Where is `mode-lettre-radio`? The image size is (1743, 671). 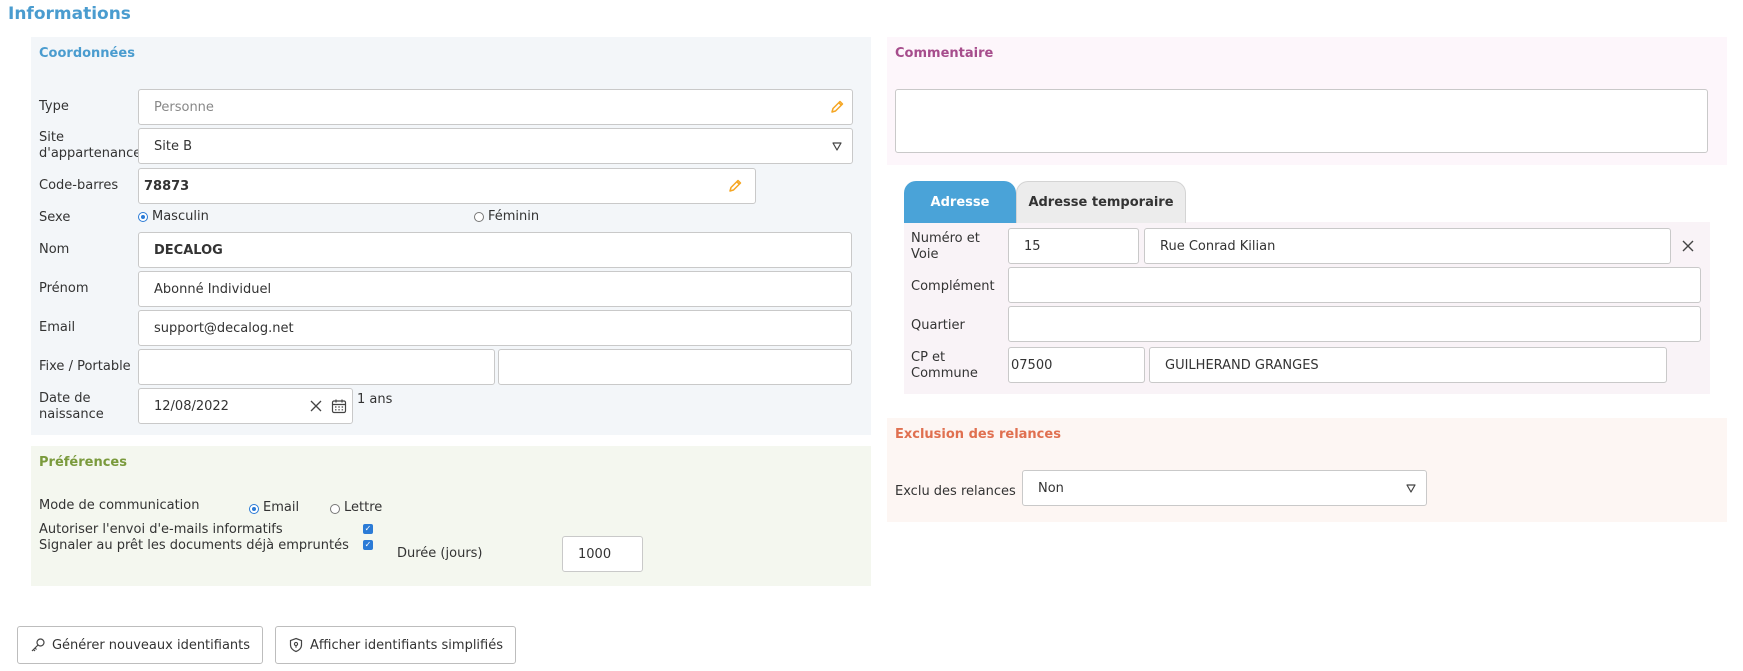 mode-lettre-radio is located at coordinates (335, 509).